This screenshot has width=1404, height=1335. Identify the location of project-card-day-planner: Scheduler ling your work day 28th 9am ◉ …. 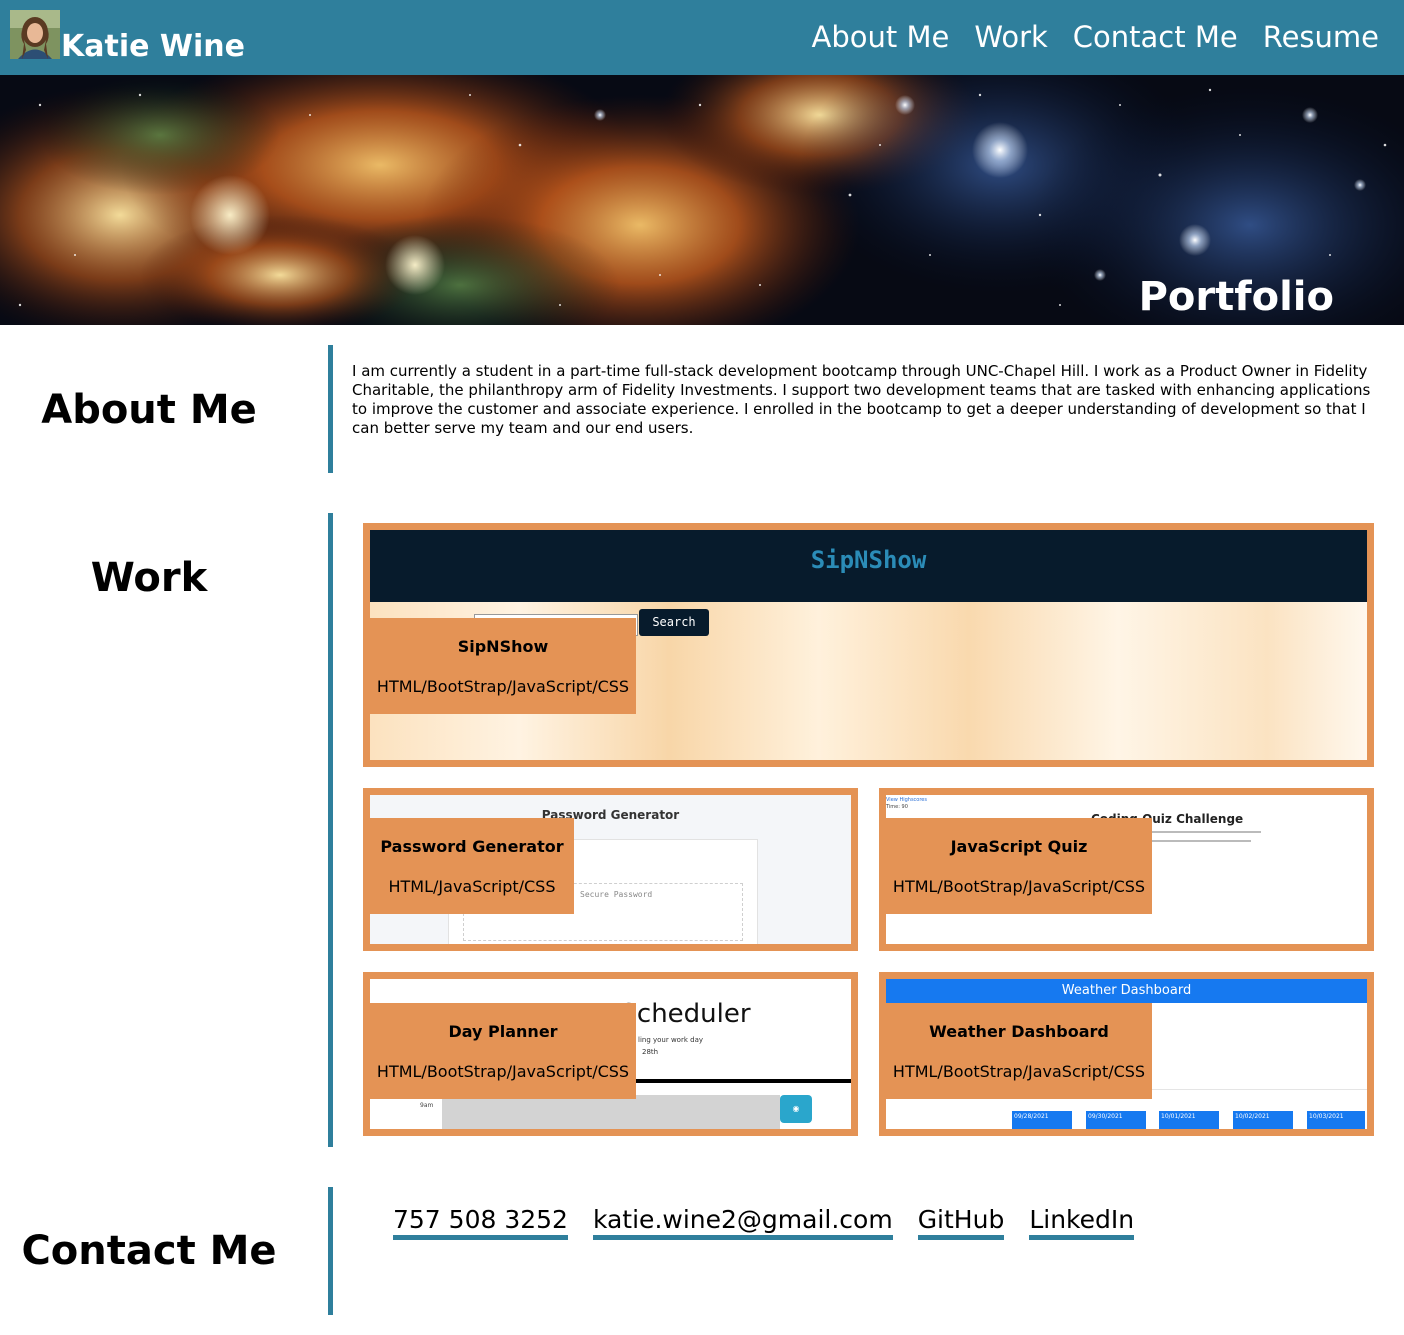
(610, 1054).